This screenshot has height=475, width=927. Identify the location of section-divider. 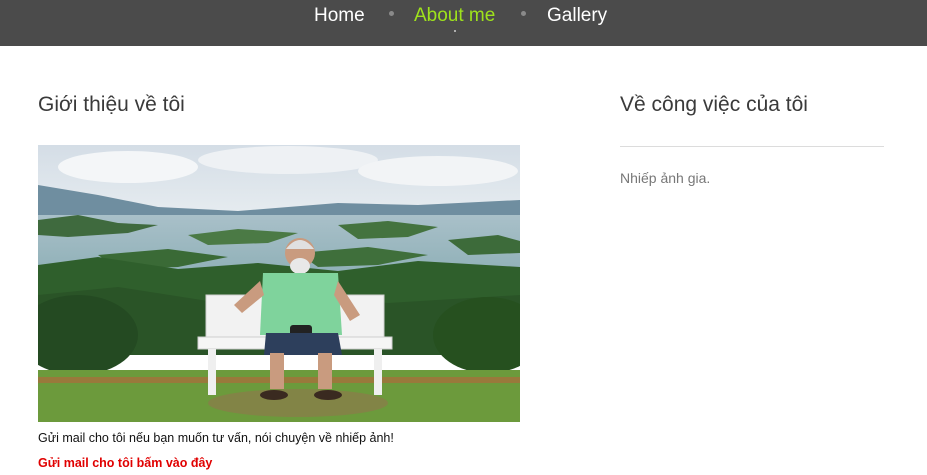
(752, 146).